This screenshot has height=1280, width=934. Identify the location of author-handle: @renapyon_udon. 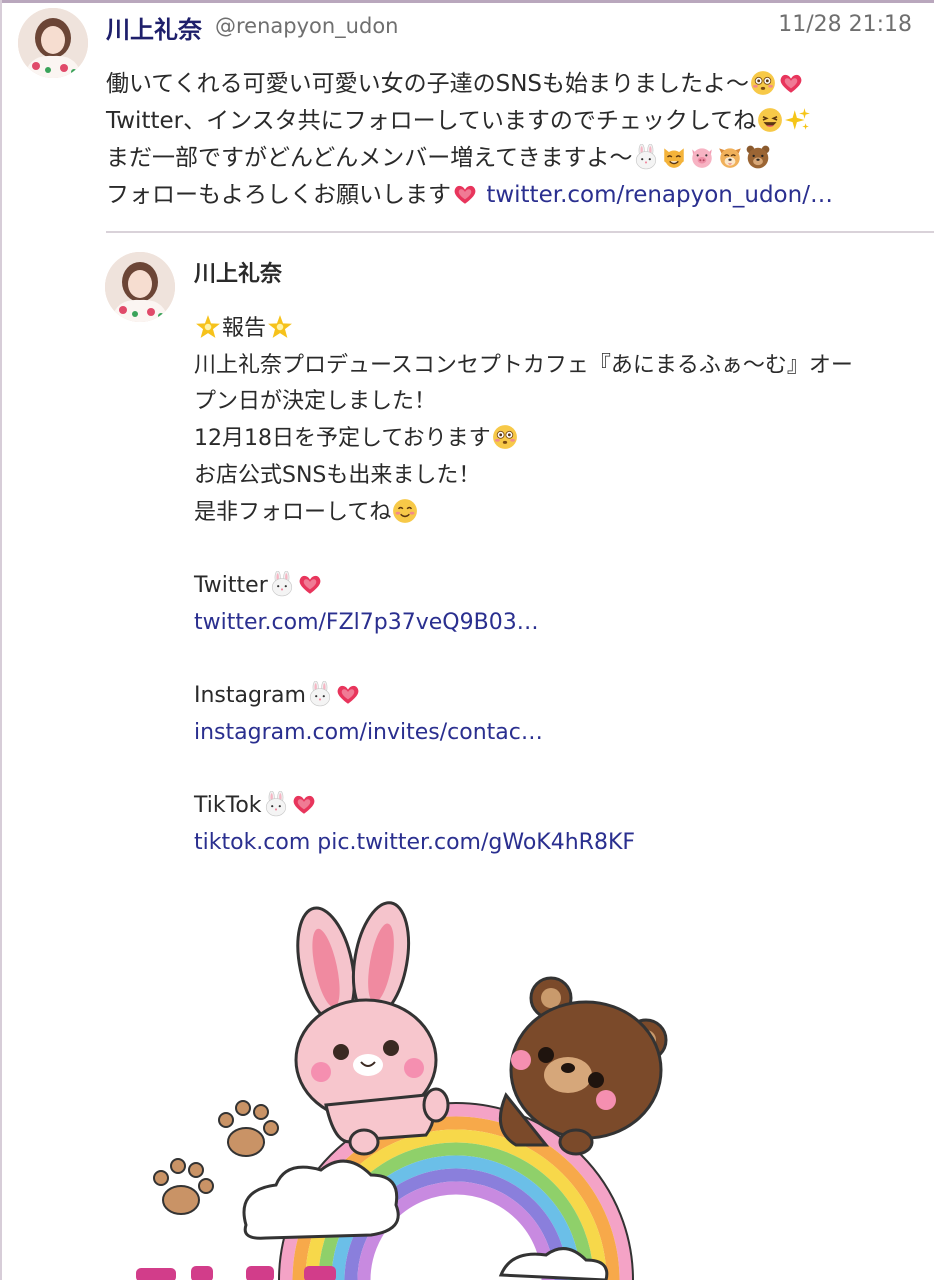
(306, 26).